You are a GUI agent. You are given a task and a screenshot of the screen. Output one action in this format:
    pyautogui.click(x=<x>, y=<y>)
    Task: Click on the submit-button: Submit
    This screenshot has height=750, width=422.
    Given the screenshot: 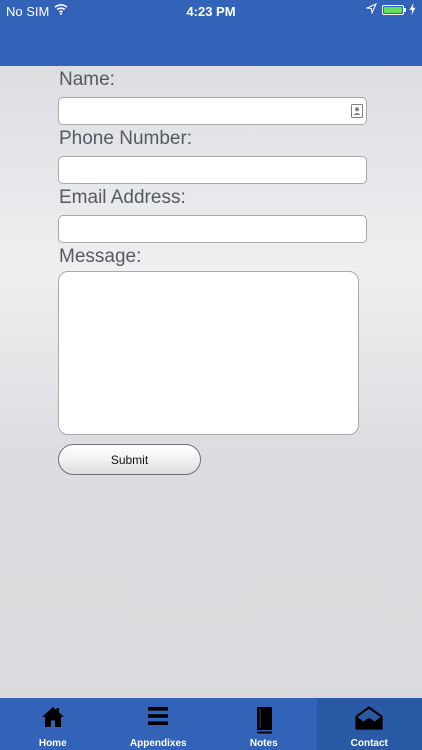 What is the action you would take?
    pyautogui.click(x=129, y=459)
    